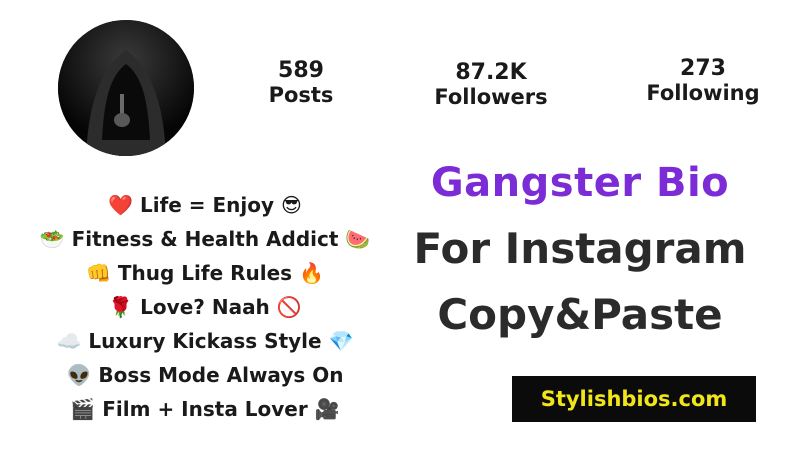  I want to click on hooded-figure-avatar-icon, so click(126, 88).